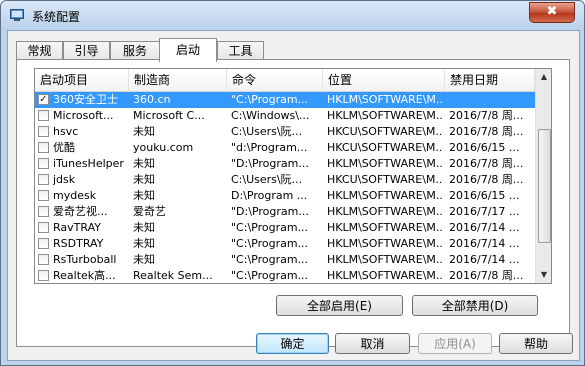 The height and width of the screenshot is (366, 585). Describe the element at coordinates (86, 51) in the screenshot. I see `tab-boot: 引导` at that location.